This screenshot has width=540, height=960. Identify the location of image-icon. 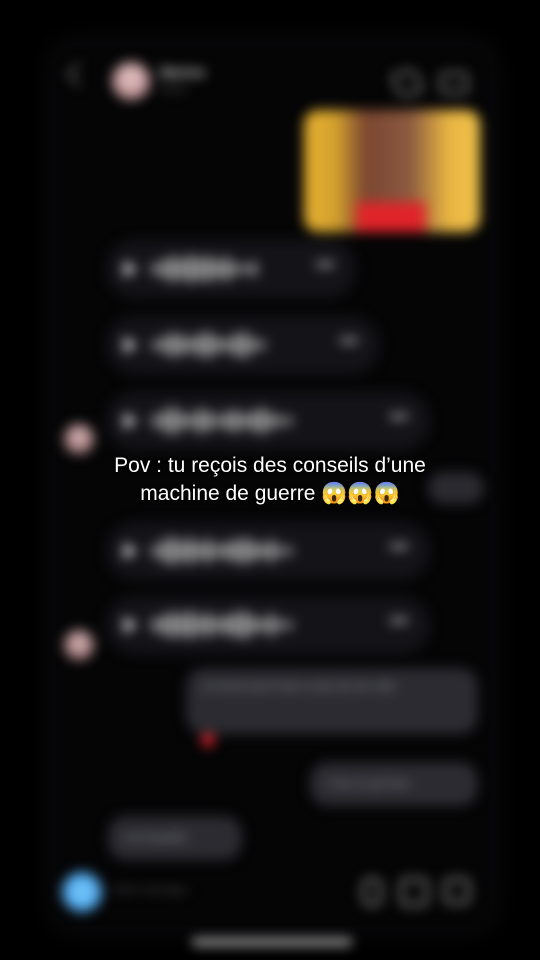
(414, 892).